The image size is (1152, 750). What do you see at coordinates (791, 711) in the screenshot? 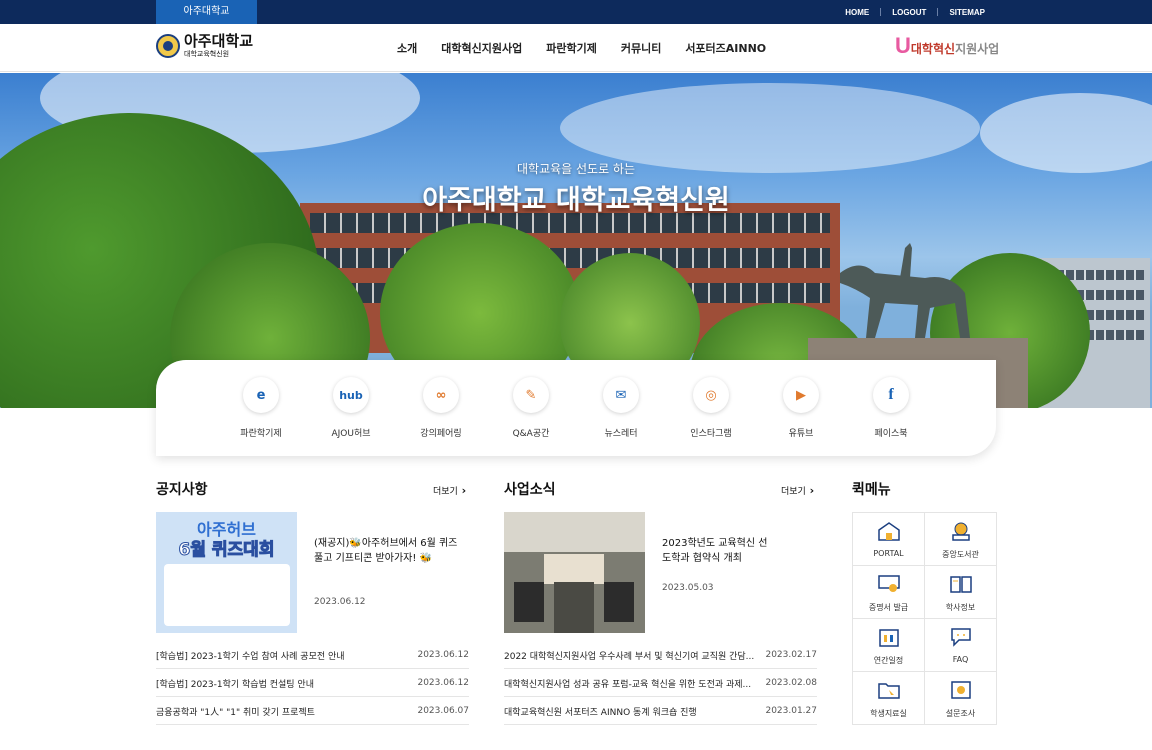
I see `list-item-date: 2023.01.27` at bounding box center [791, 711].